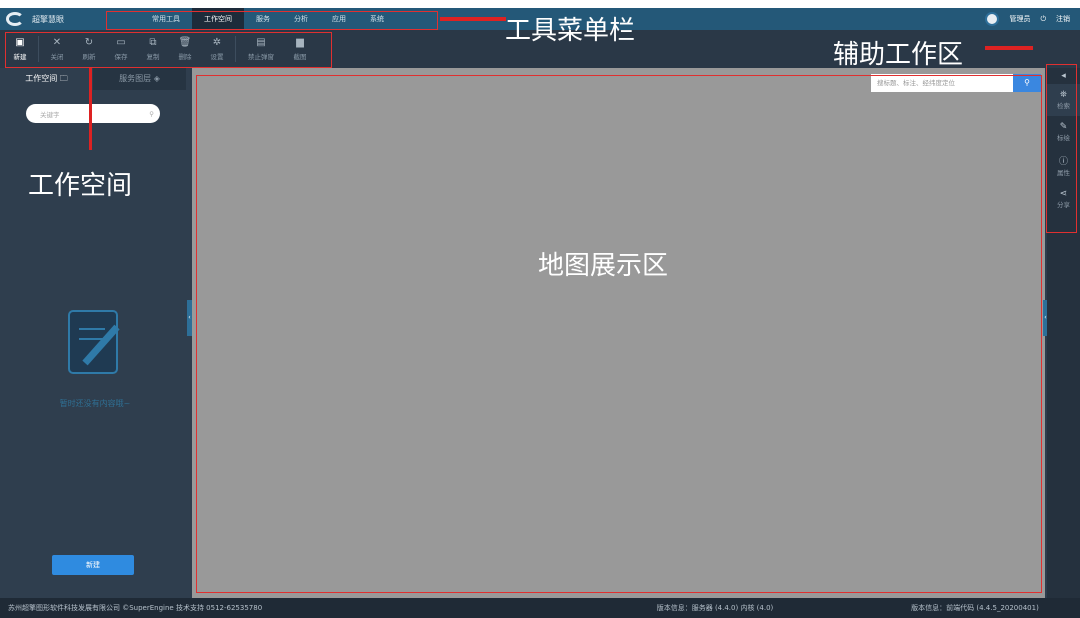  I want to click on new-label: 新建, so click(20, 57).